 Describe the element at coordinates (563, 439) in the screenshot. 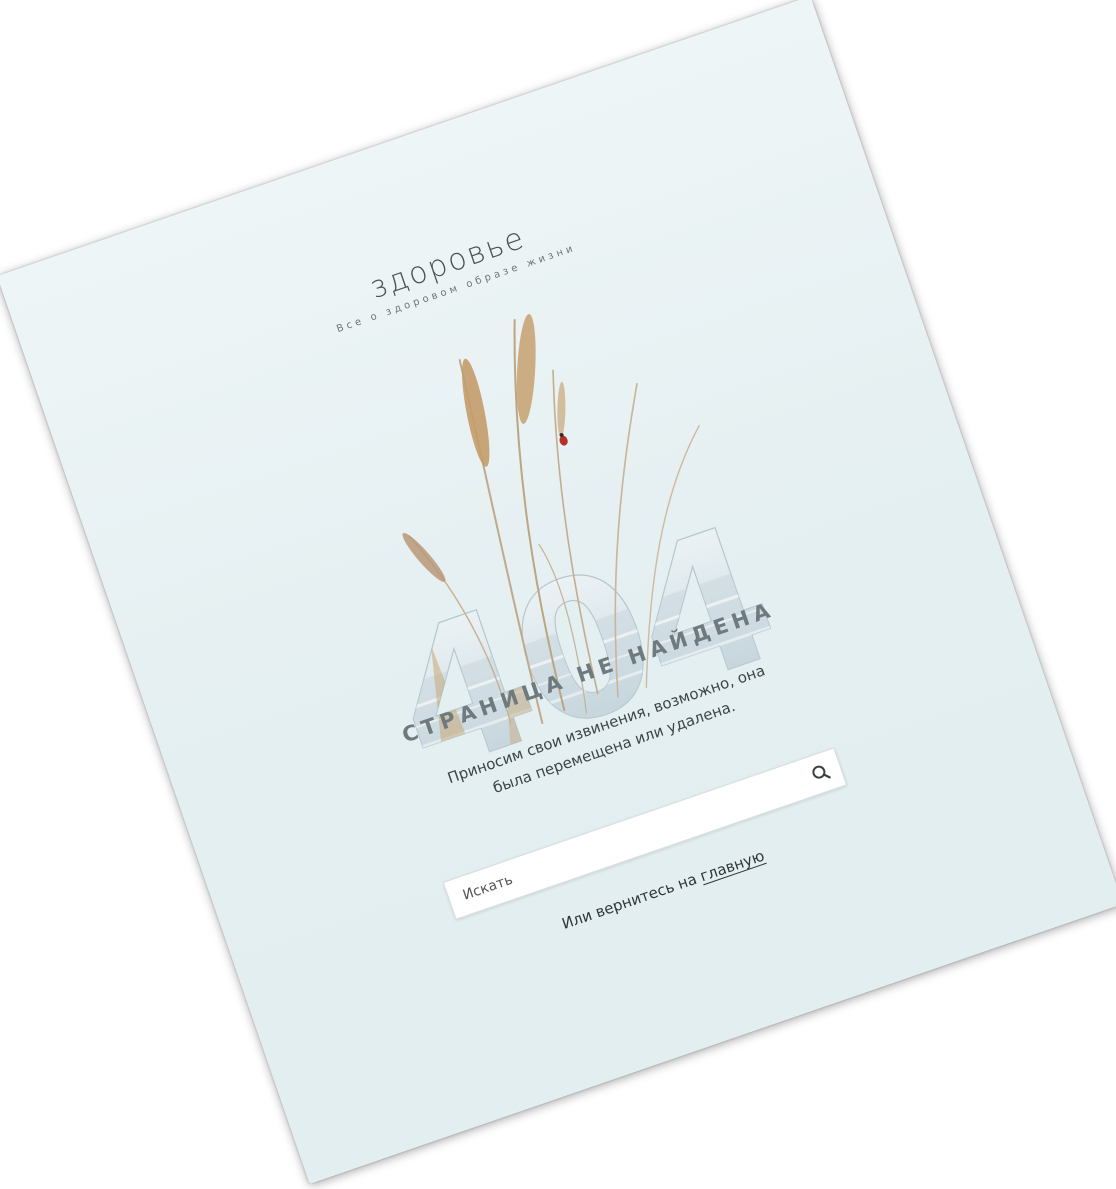

I see `ladybug-icon` at that location.